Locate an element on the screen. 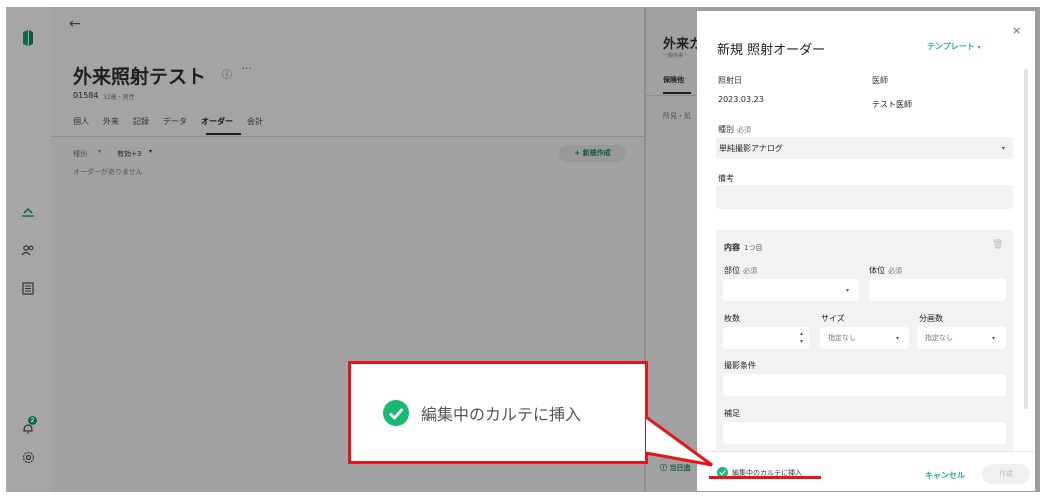 This screenshot has height=497, width=1047. notes-label: 備考 is located at coordinates (726, 178).